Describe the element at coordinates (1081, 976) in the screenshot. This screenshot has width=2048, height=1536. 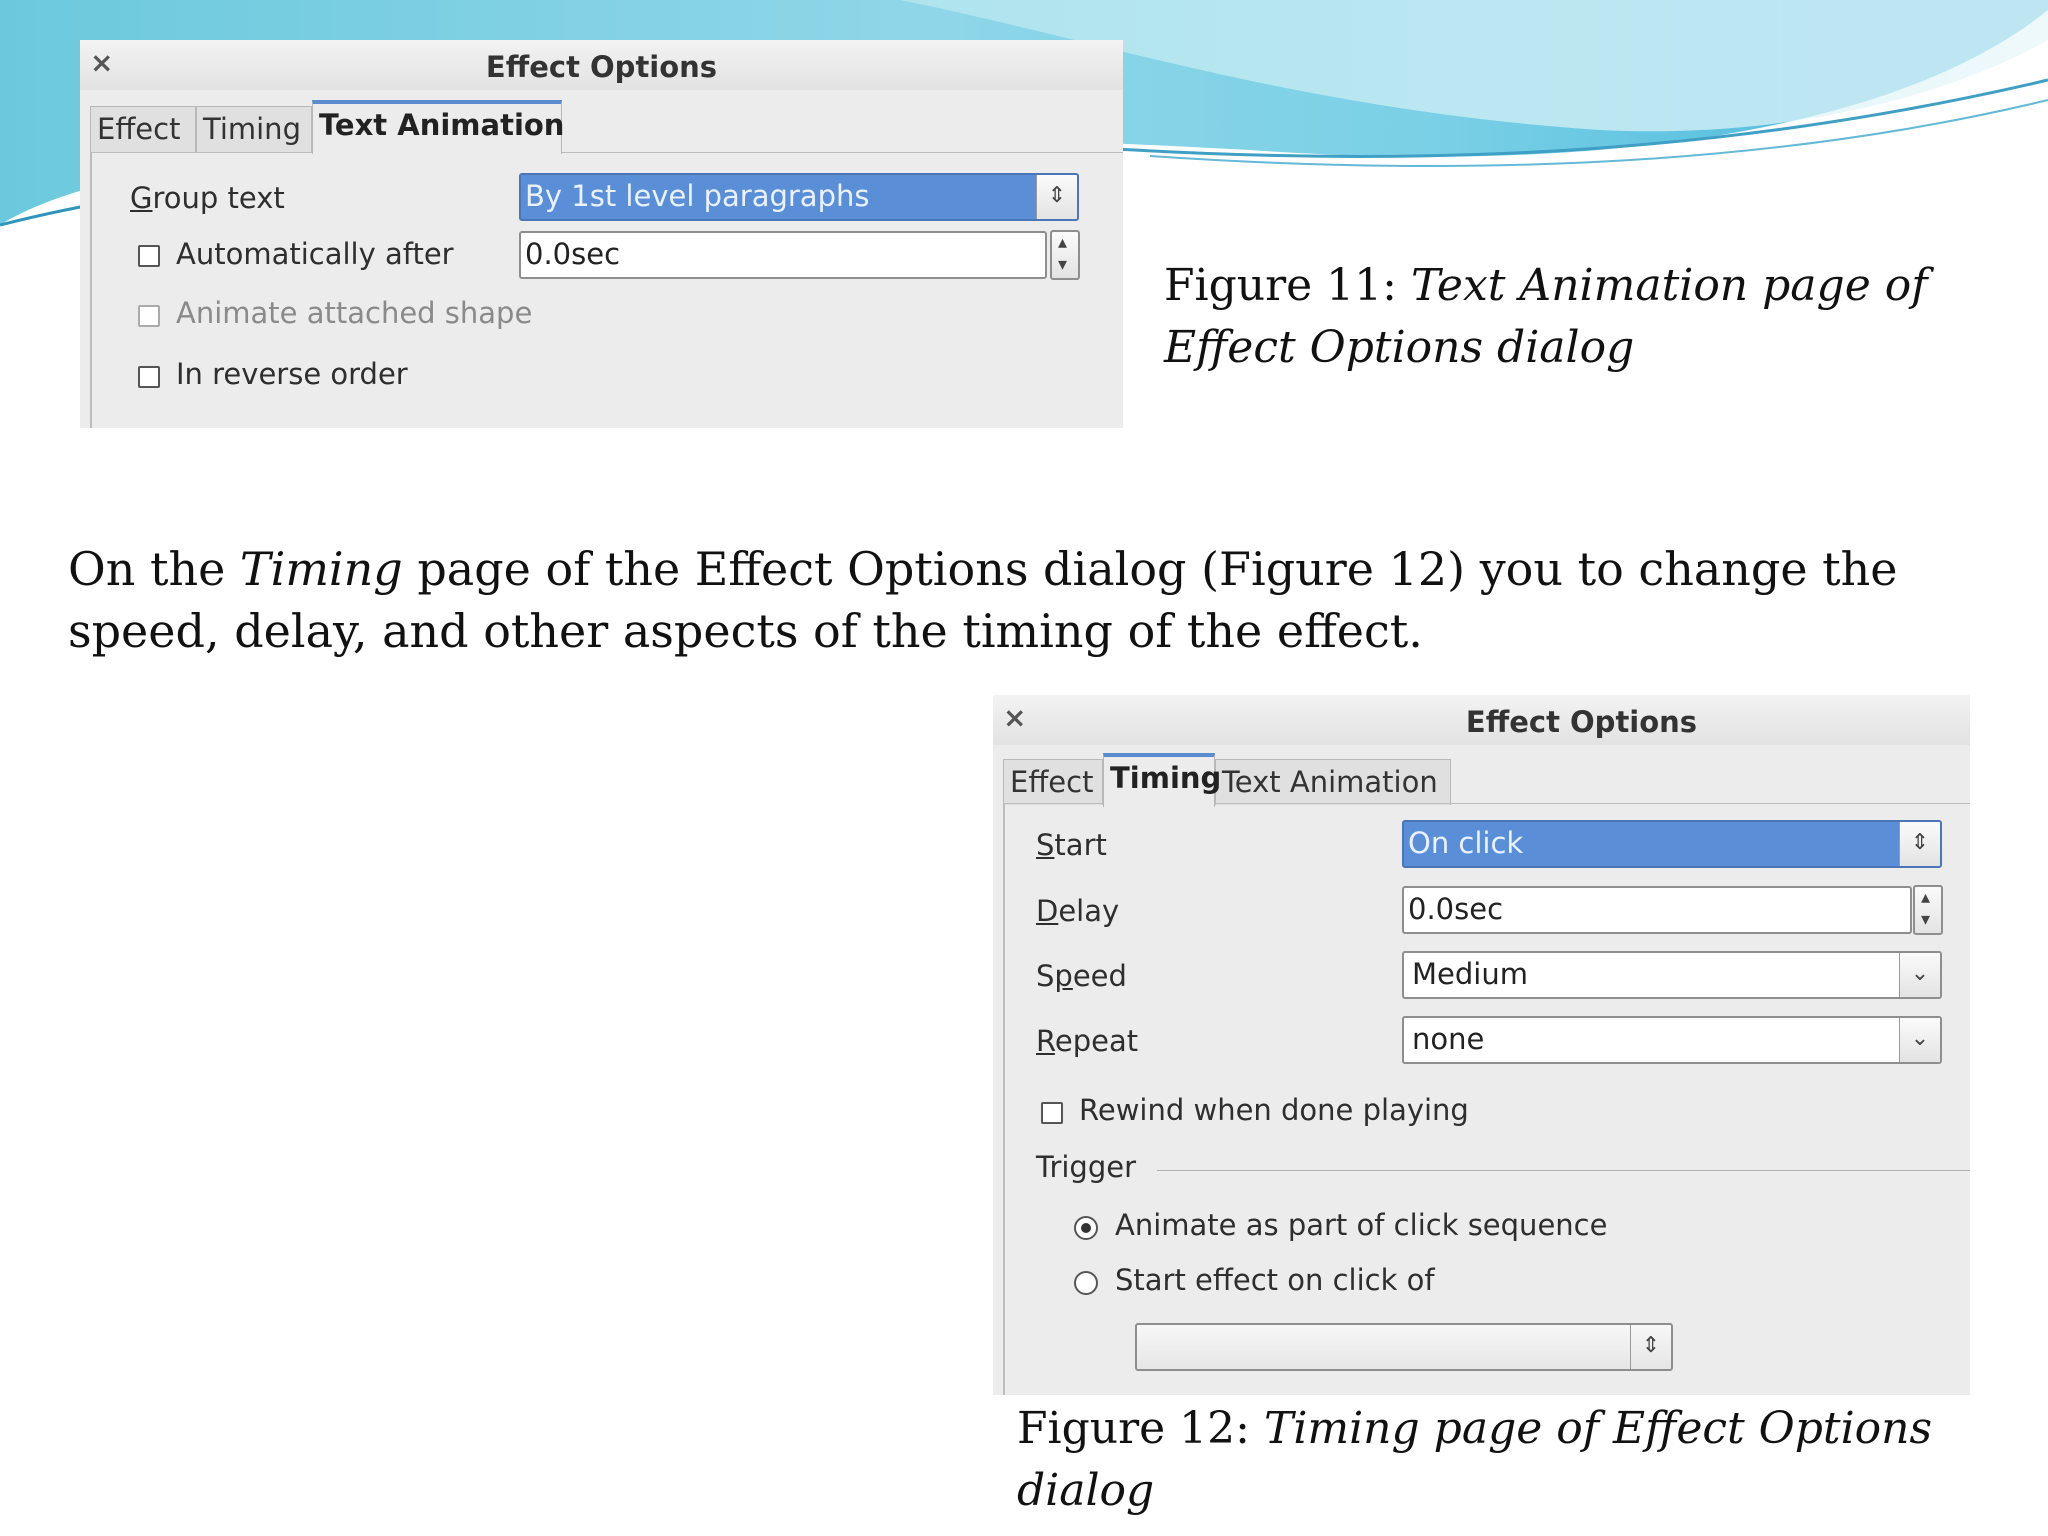
I see `speed-label: Speed` at that location.